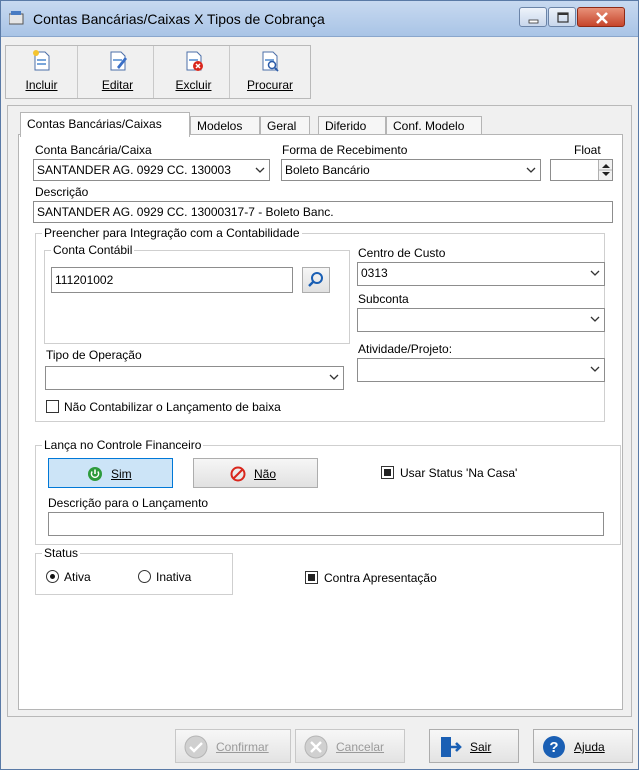 The width and height of the screenshot is (639, 770). I want to click on app-icon, so click(16, 18).